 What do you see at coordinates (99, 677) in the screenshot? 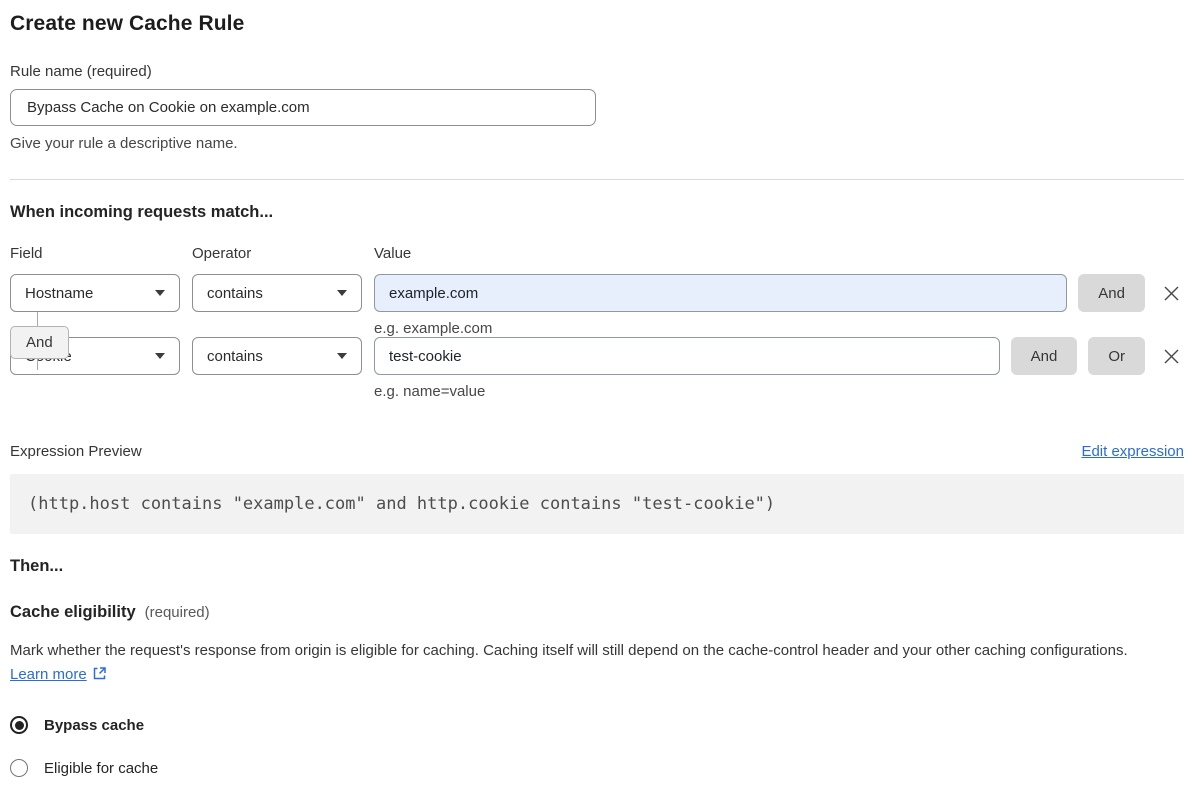
I see `external-link-icon` at bounding box center [99, 677].